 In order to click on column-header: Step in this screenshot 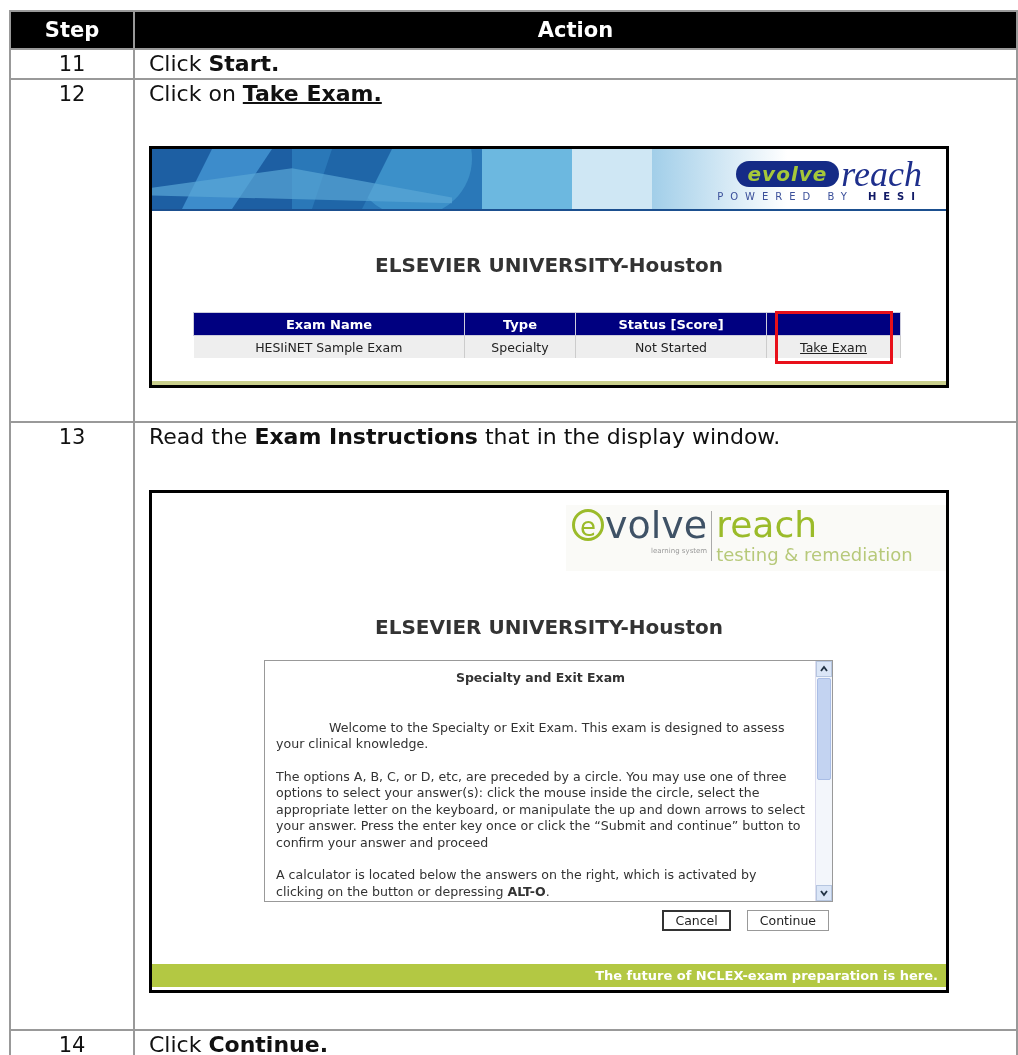, I will do `click(72, 30)`.